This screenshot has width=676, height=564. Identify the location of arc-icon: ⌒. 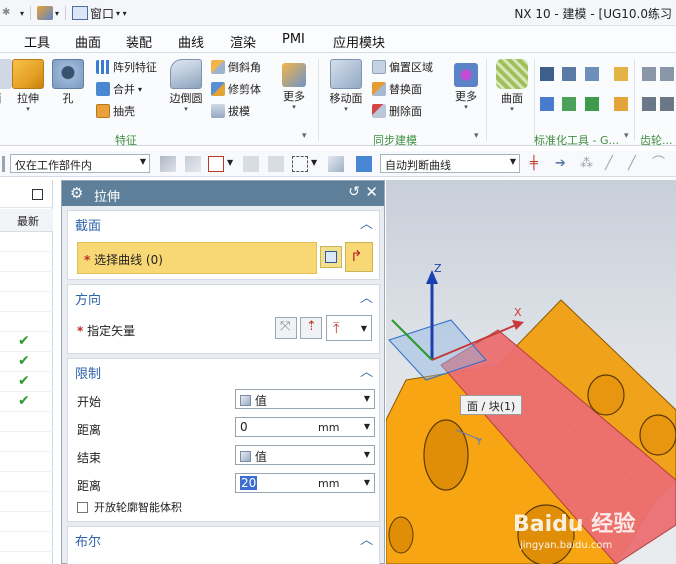
(660, 164).